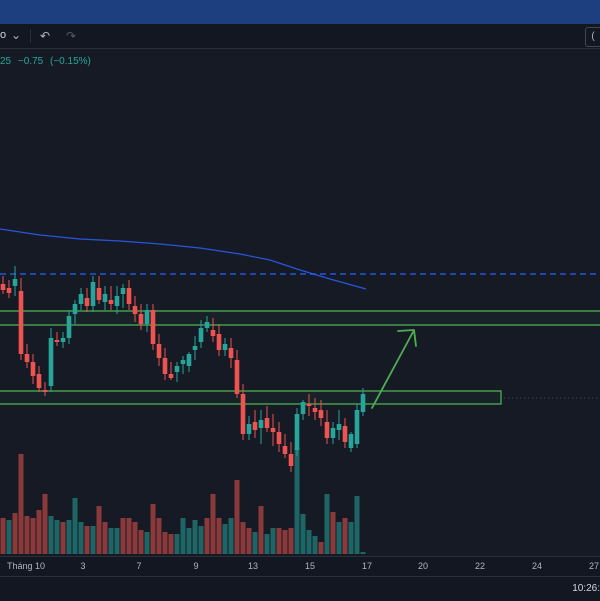 The width and height of the screenshot is (600, 601). I want to click on time-axis-tick: 15, so click(310, 566).